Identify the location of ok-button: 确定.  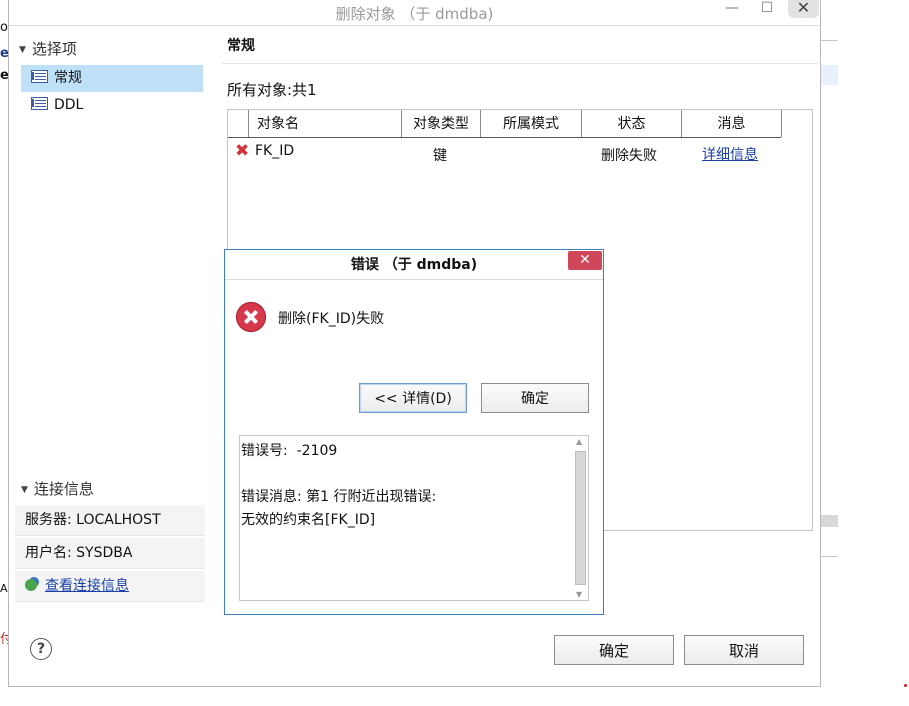
(614, 650).